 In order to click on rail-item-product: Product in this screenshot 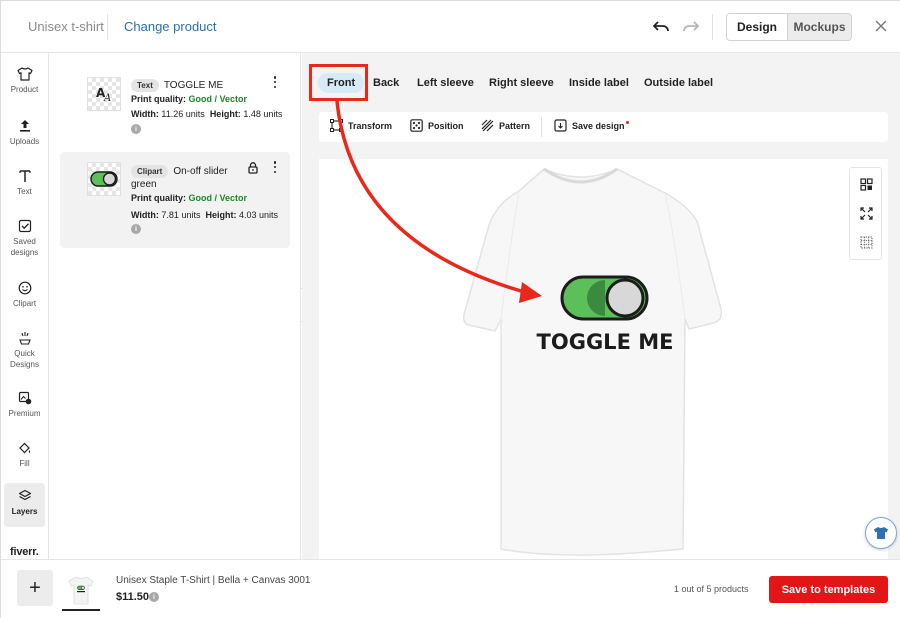, I will do `click(24, 81)`.